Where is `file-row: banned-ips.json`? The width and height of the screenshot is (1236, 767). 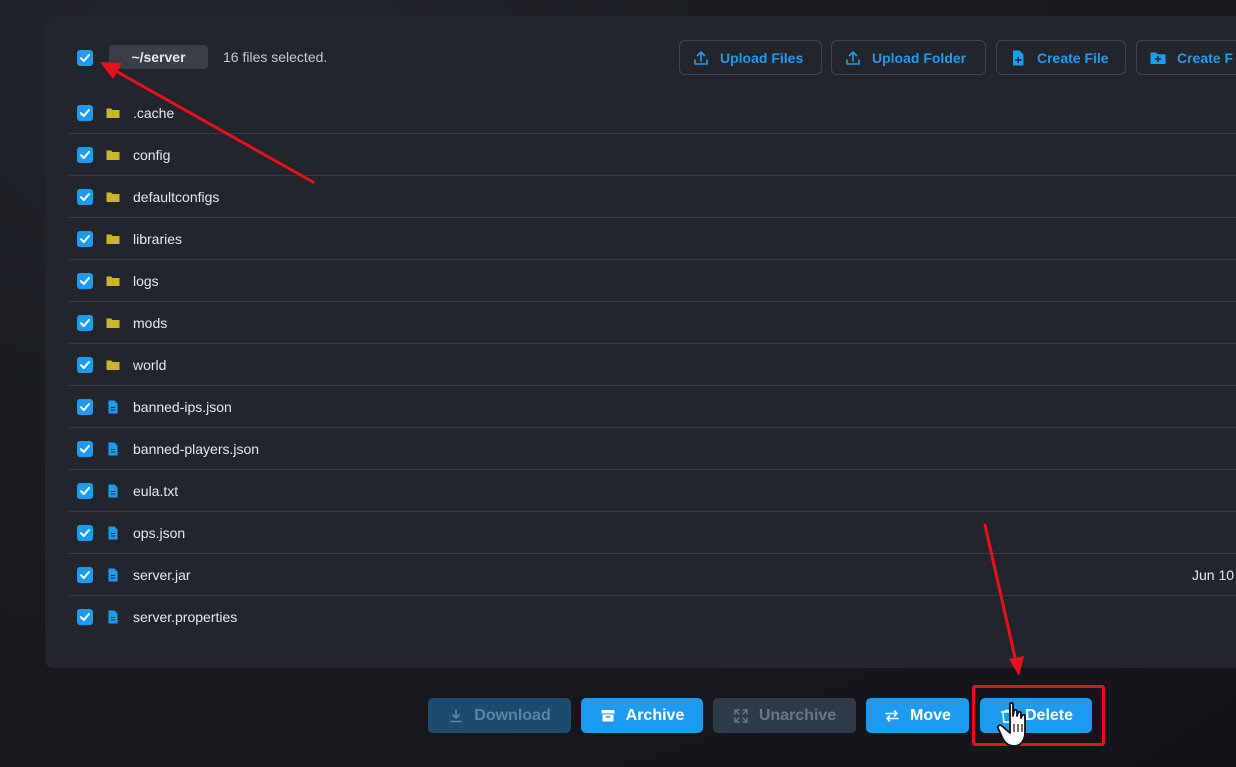 file-row: banned-ips.json is located at coordinates (652, 407).